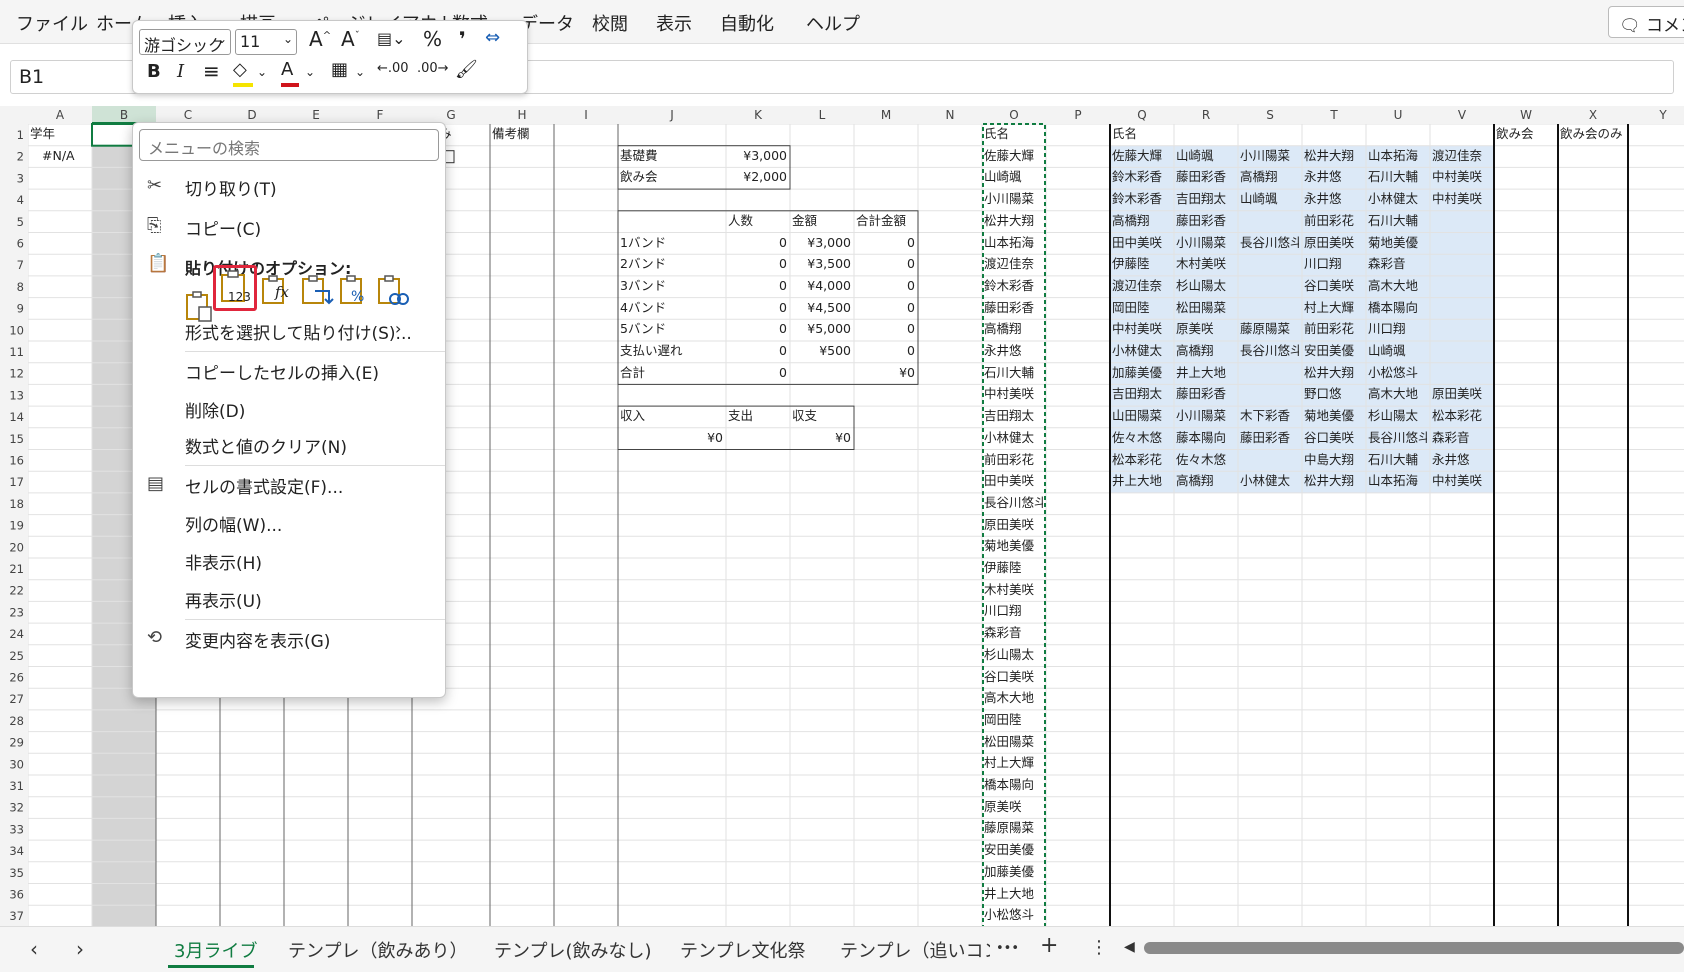  Describe the element at coordinates (16, 916) in the screenshot. I see `row-header-37: 37` at that location.